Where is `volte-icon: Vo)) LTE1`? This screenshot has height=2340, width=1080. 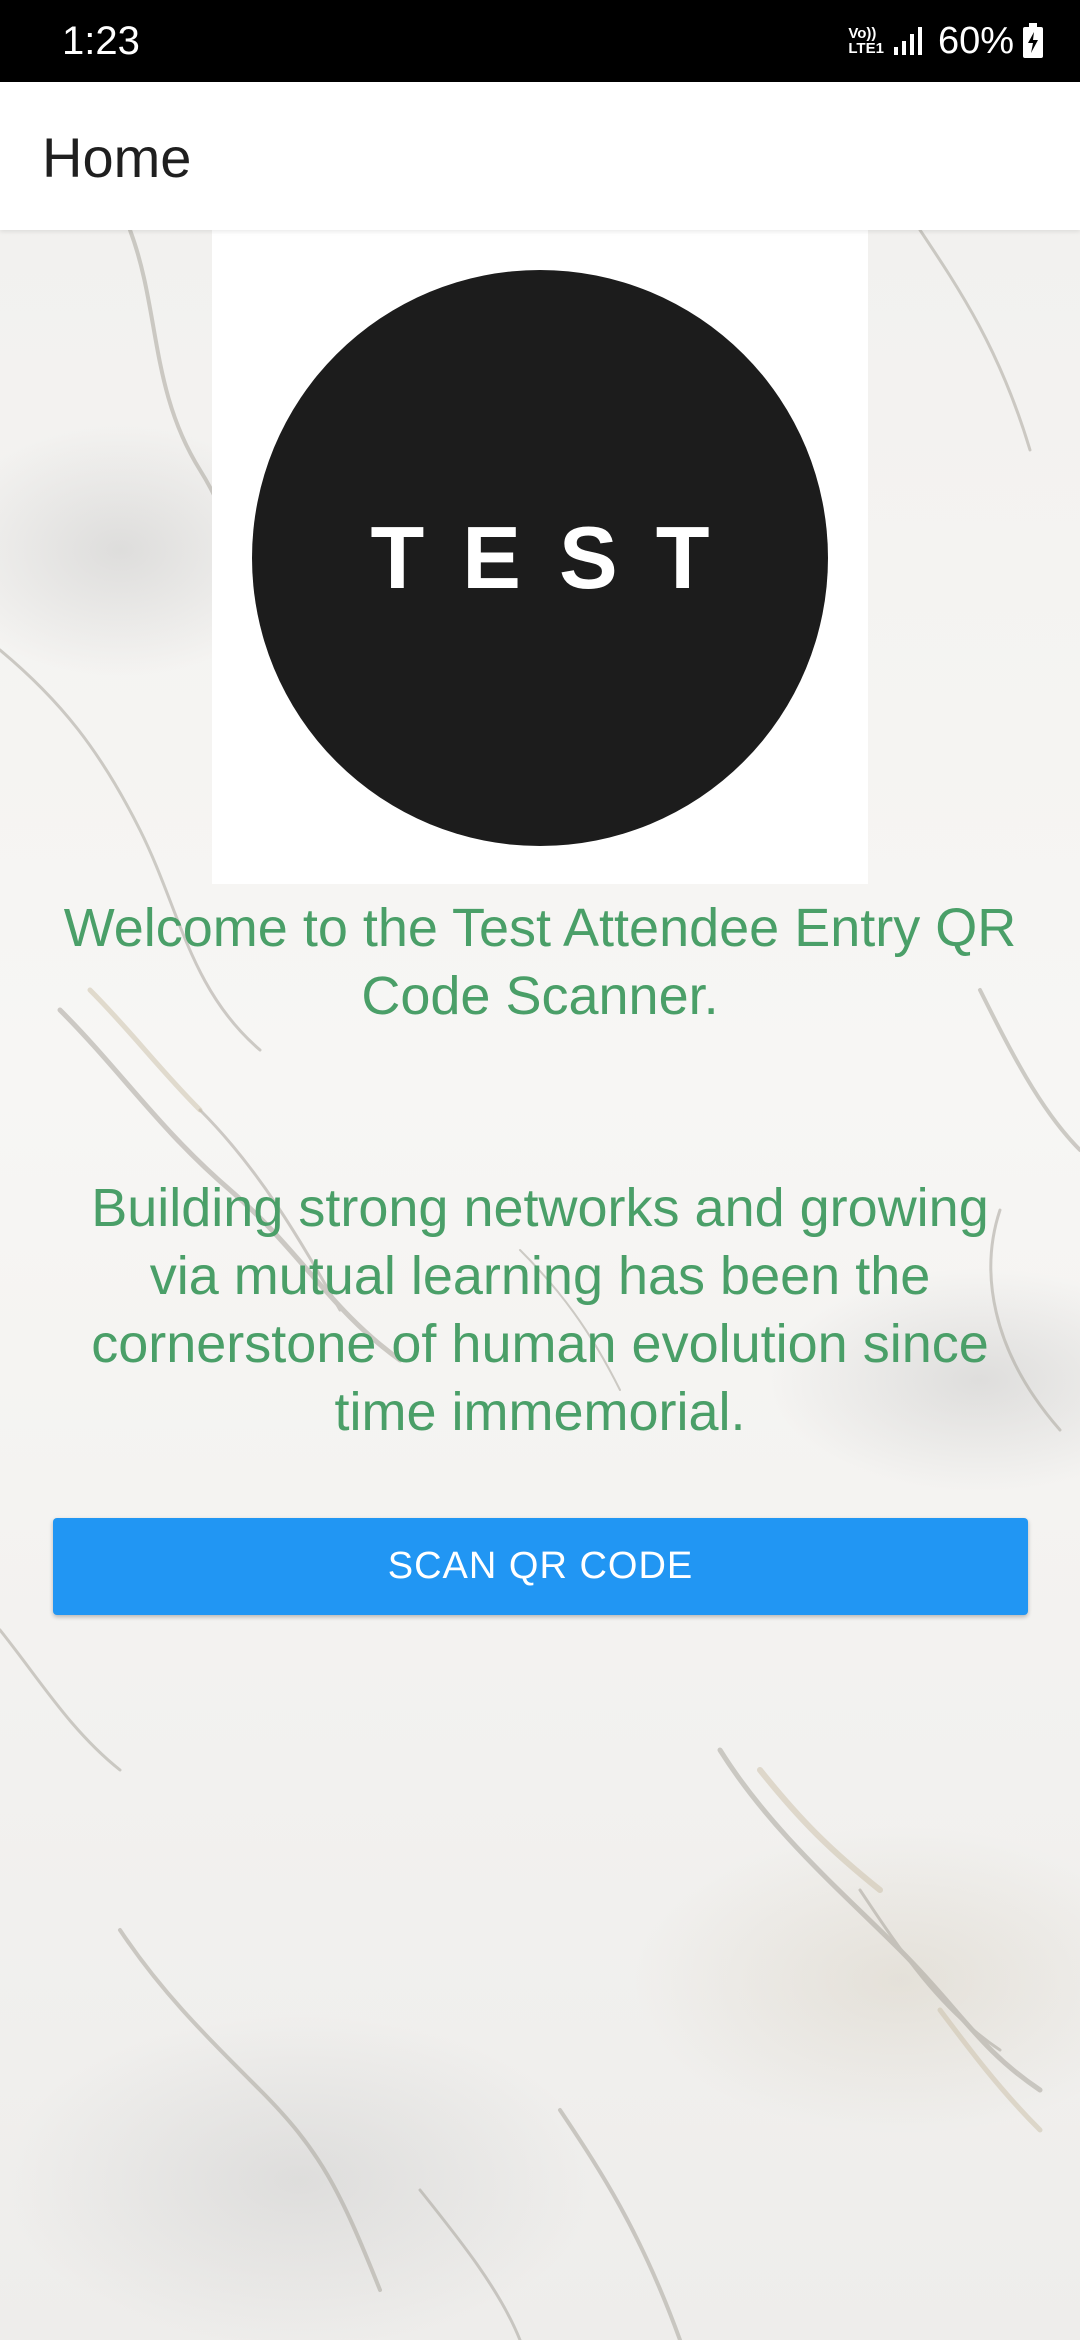 volte-icon: Vo)) LTE1 is located at coordinates (866, 41).